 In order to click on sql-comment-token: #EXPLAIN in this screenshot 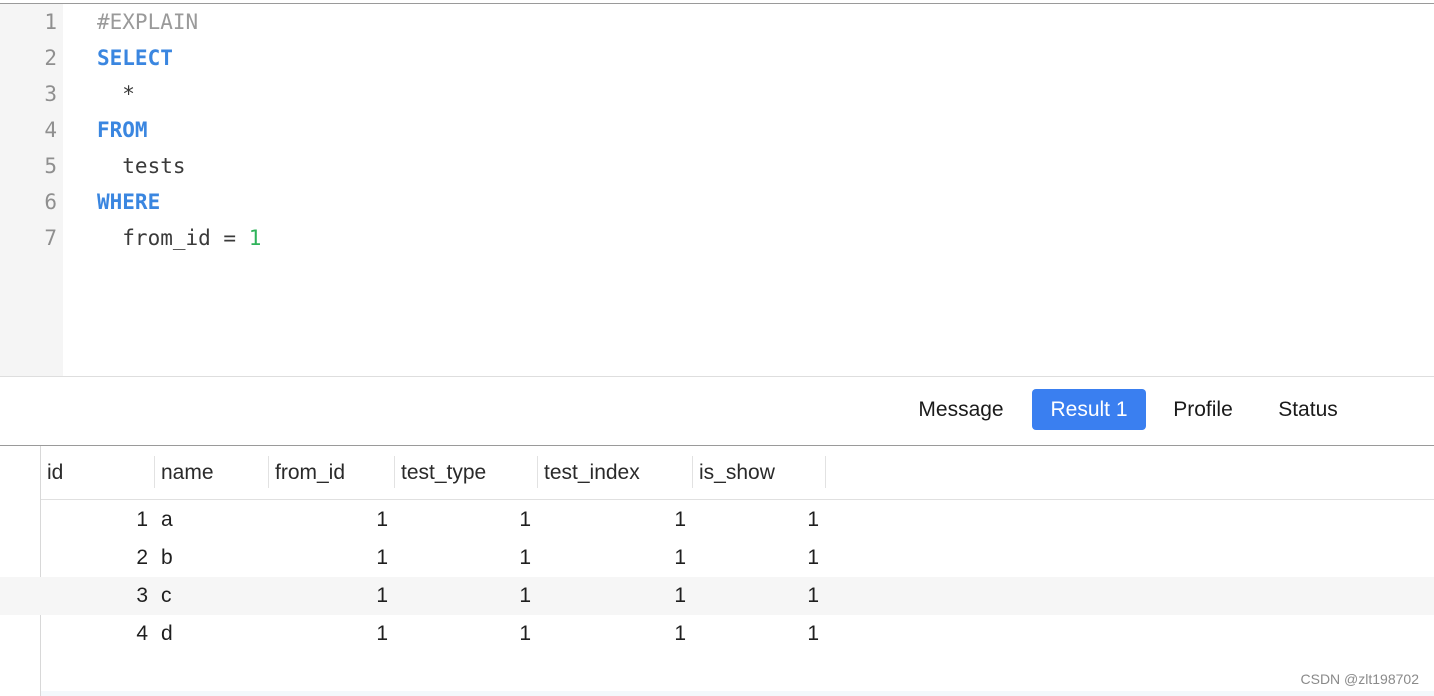, I will do `click(148, 22)`.